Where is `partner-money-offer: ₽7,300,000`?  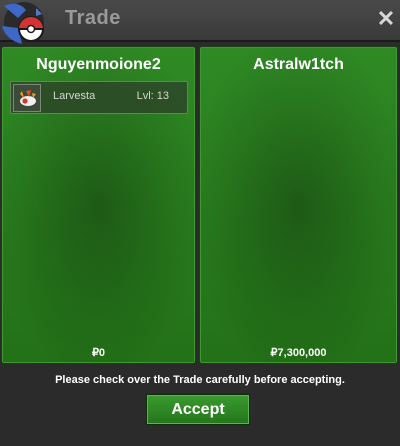 partner-money-offer: ₽7,300,000 is located at coordinates (298, 353).